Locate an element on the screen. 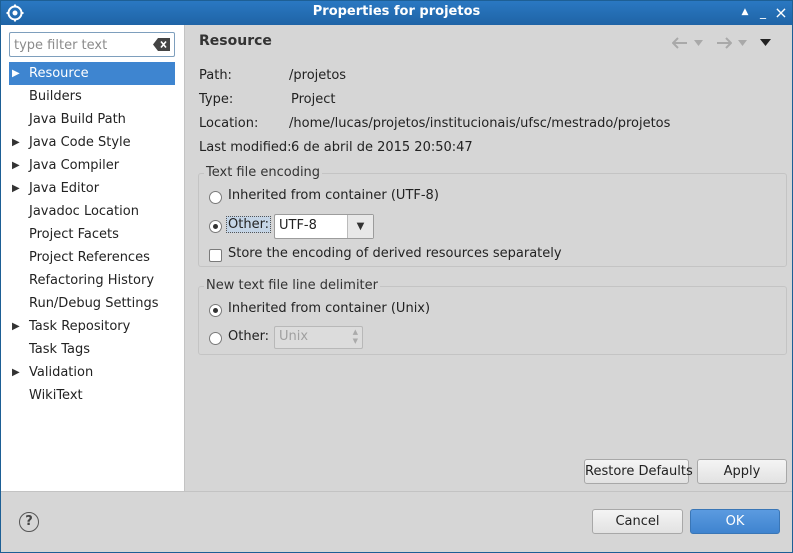 Image resolution: width=793 pixels, height=553 pixels. back-arrow-icon is located at coordinates (680, 43).